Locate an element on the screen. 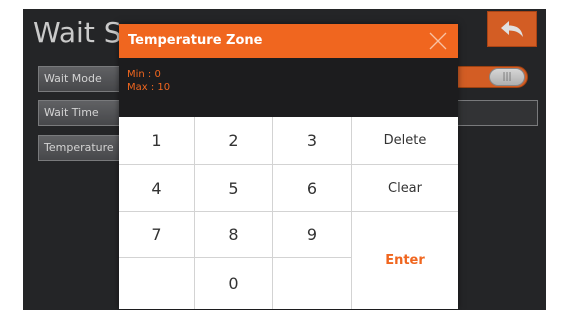 The image size is (569, 317). close-icon is located at coordinates (438, 41).